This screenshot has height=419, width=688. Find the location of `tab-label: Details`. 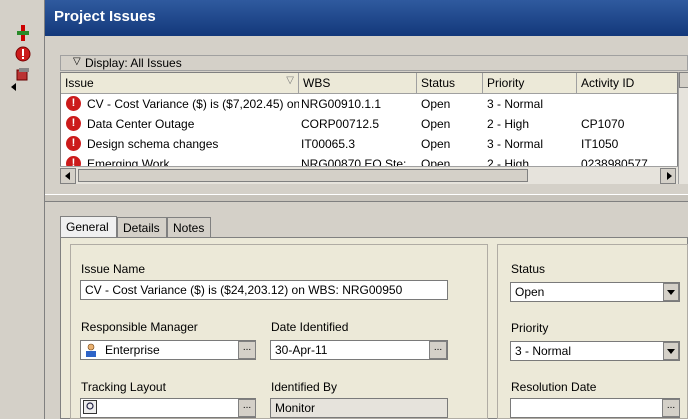

tab-label: Details is located at coordinates (141, 228).